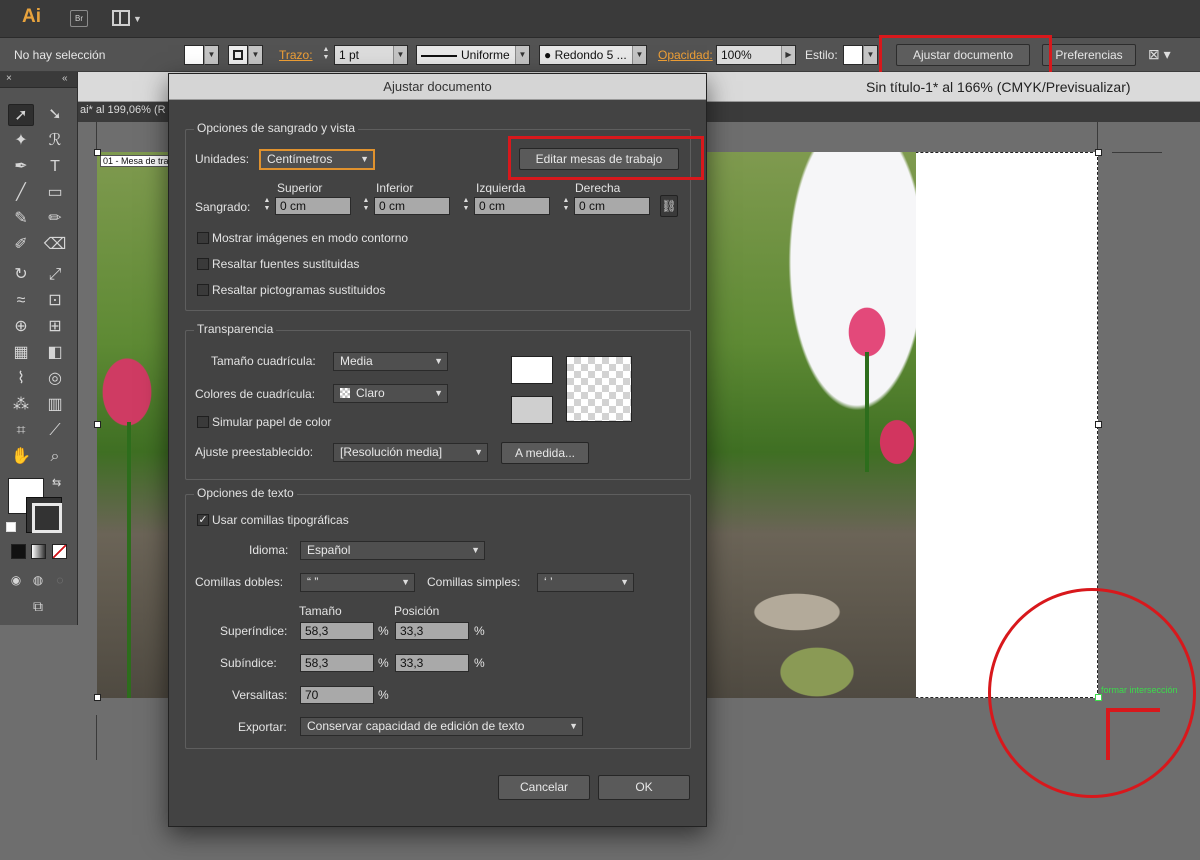 The height and width of the screenshot is (860, 1200). What do you see at coordinates (644, 787) in the screenshot?
I see `ok-button: OK` at bounding box center [644, 787].